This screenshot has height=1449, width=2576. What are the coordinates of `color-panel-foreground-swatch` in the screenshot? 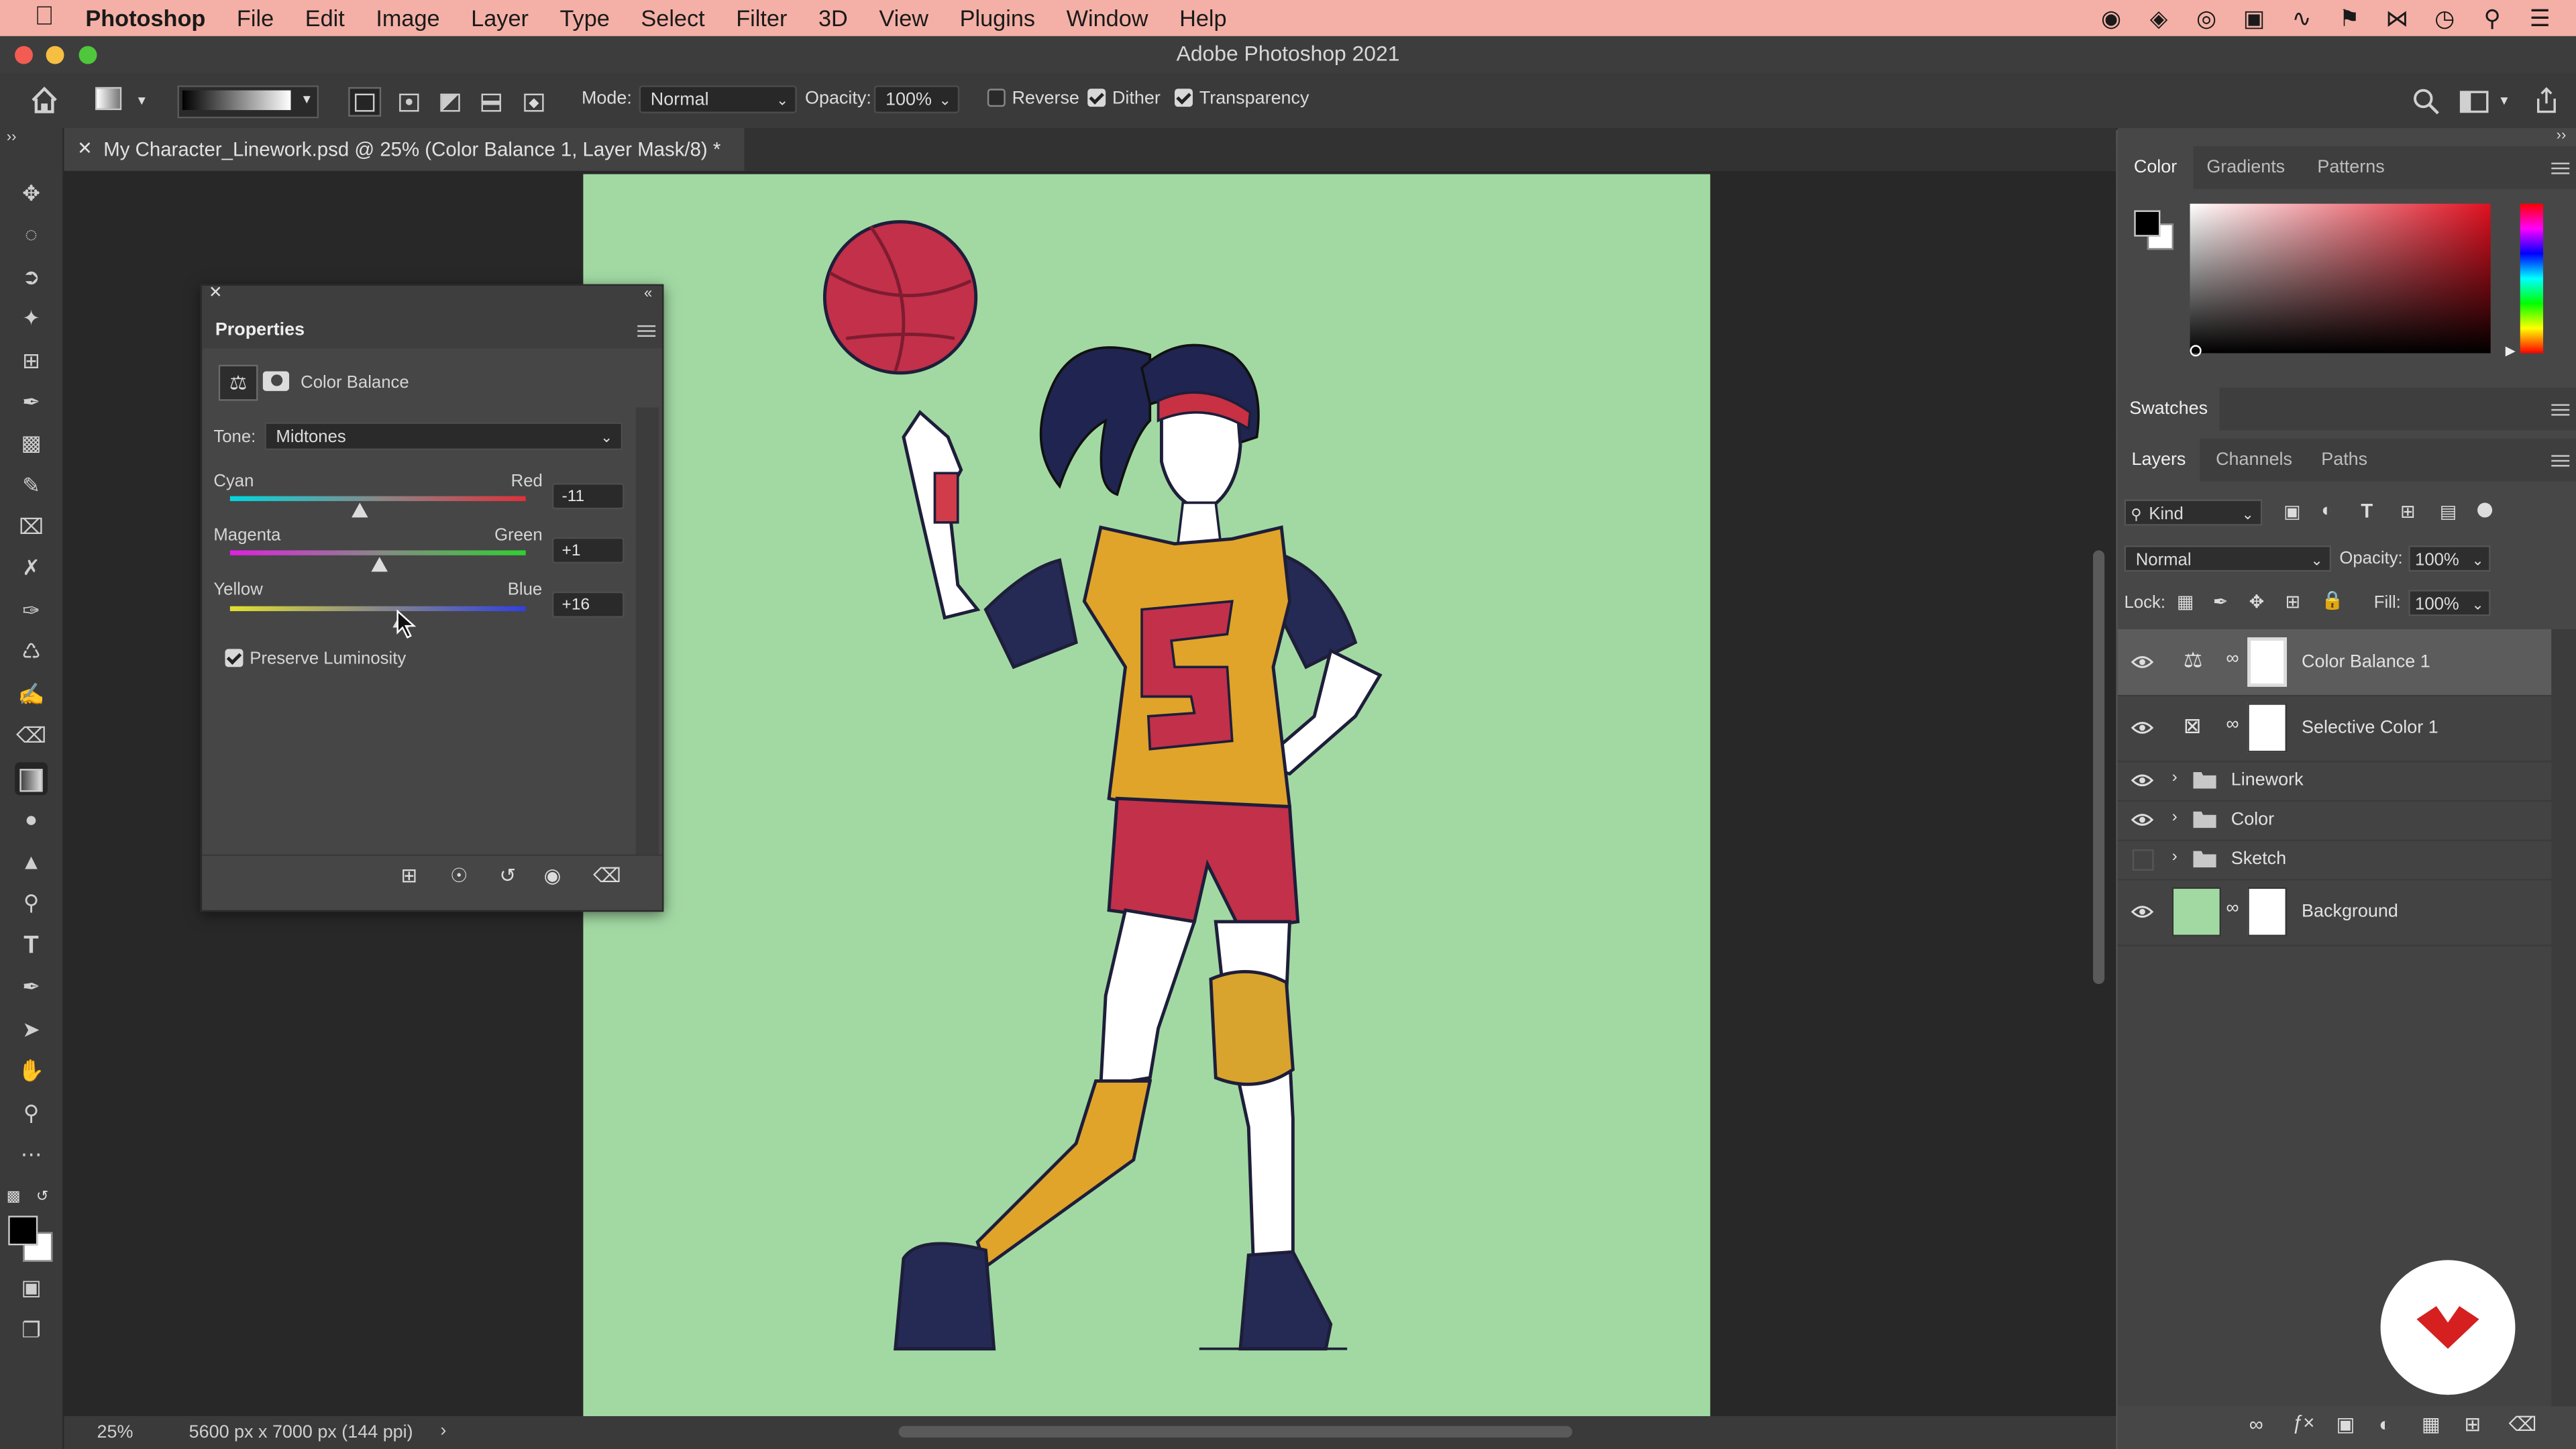 It's located at (2147, 223).